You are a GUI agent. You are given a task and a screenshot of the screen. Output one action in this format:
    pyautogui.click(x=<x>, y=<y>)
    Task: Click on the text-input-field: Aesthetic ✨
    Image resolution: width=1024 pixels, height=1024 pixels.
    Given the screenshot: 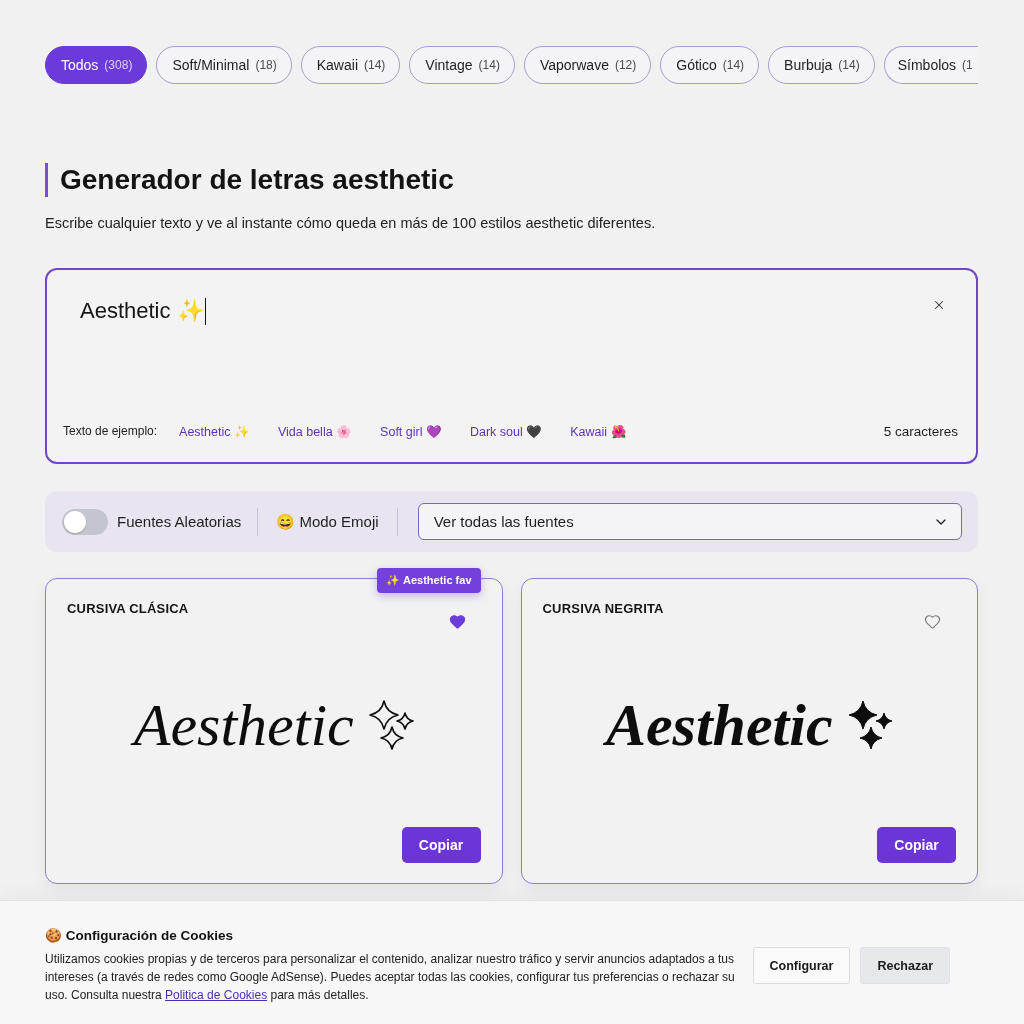 What is the action you would take?
    pyautogui.click(x=489, y=358)
    